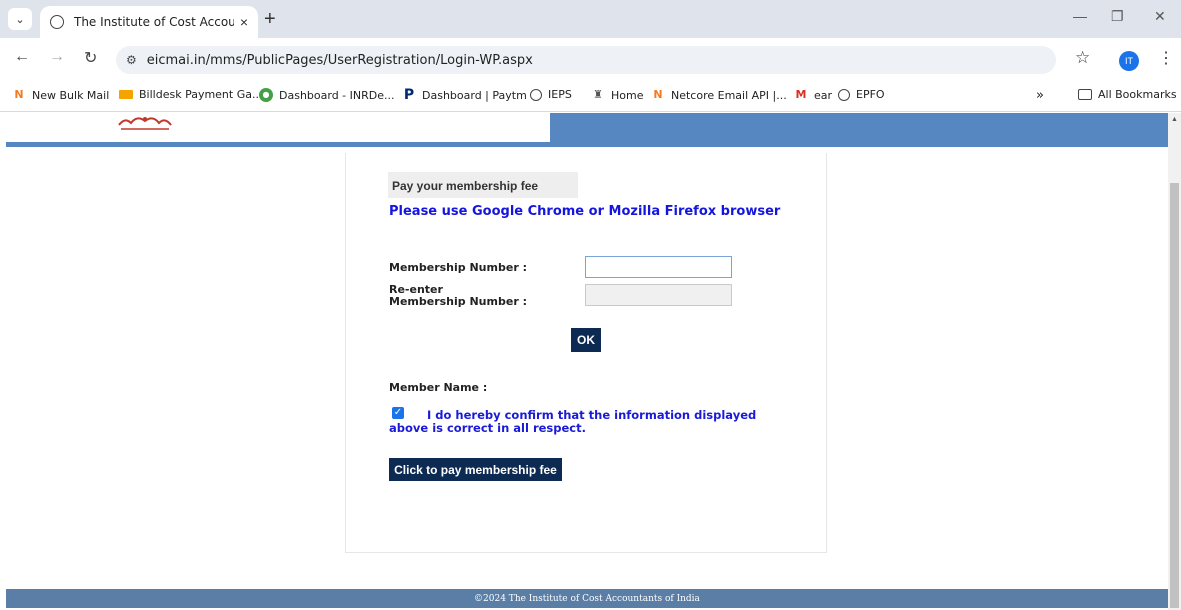 This screenshot has width=1181, height=610. I want to click on billdesk-icon, so click(126, 94).